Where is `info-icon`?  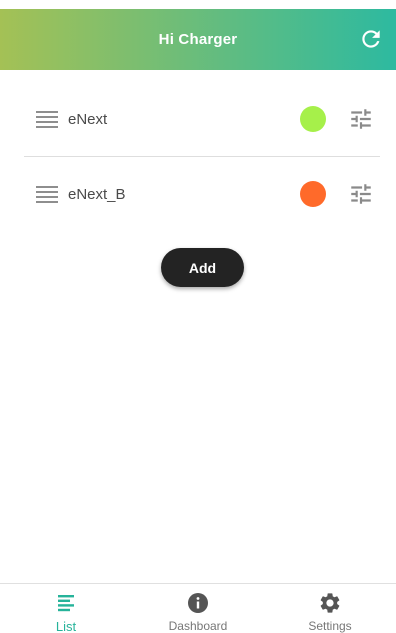
info-icon is located at coordinates (198, 603).